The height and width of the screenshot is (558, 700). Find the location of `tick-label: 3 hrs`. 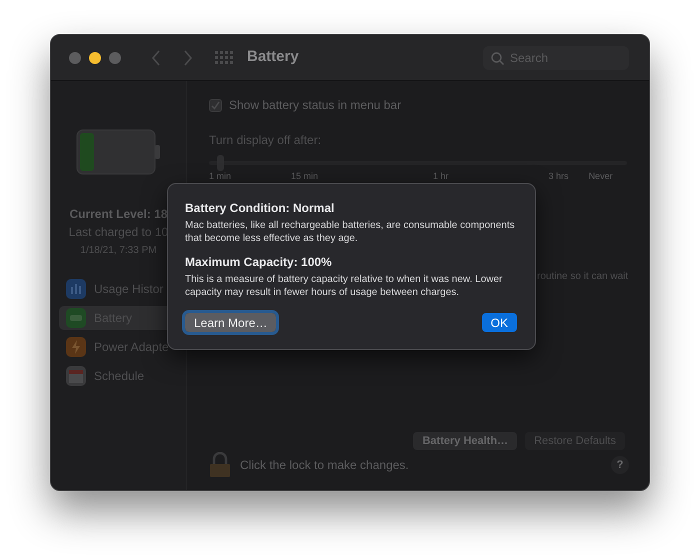

tick-label: 3 hrs is located at coordinates (558, 176).